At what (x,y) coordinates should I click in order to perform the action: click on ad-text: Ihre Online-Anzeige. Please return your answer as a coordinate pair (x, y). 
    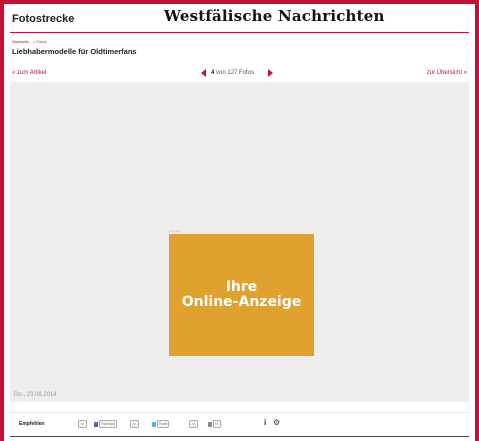
    Looking at the image, I should click on (241, 294).